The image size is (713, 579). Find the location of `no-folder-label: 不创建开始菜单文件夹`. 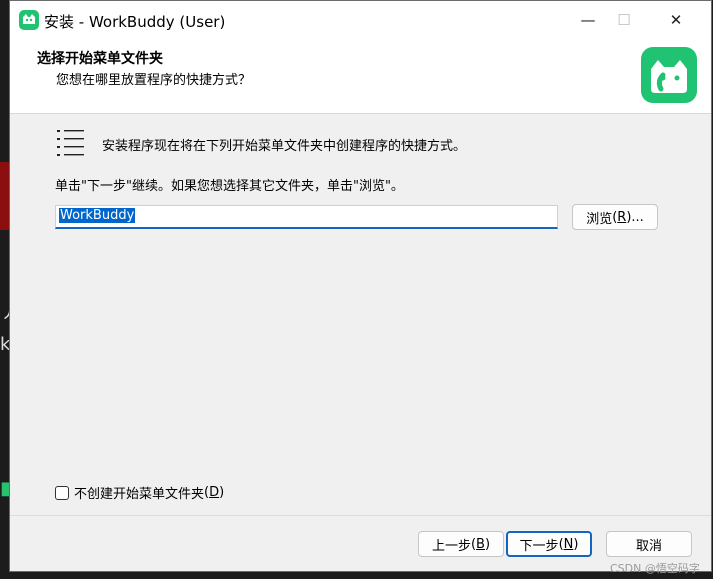

no-folder-label: 不创建开始菜单文件夹 is located at coordinates (139, 494).